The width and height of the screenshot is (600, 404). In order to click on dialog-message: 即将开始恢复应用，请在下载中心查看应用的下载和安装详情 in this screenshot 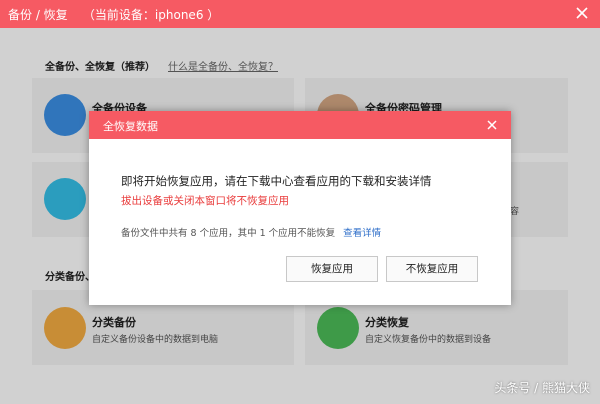, I will do `click(276, 181)`.